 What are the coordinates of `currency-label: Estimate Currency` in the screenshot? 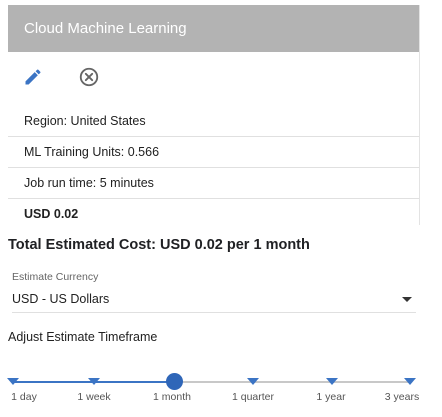 It's located at (55, 277).